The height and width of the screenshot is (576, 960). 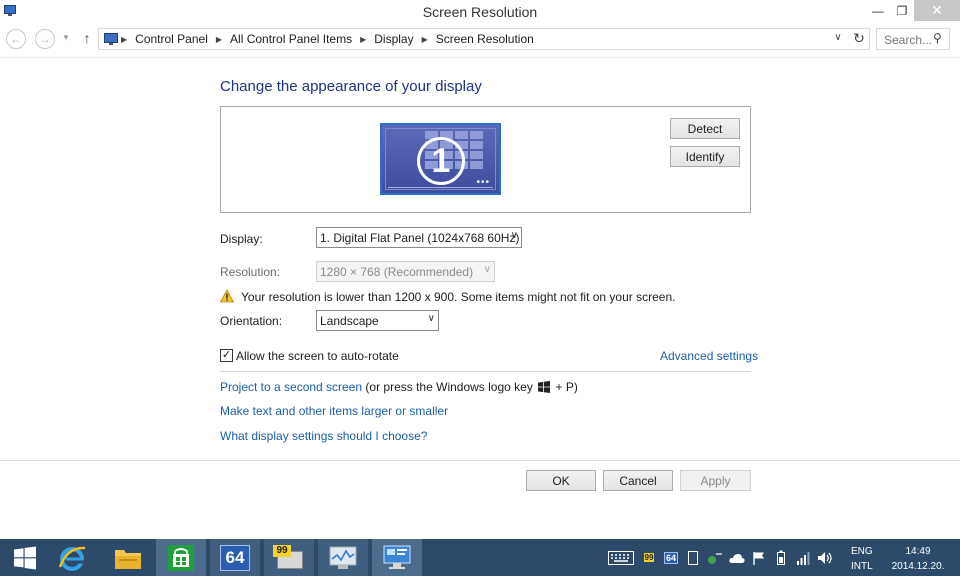 What do you see at coordinates (250, 272) in the screenshot?
I see `resolution-label: Resolution:` at bounding box center [250, 272].